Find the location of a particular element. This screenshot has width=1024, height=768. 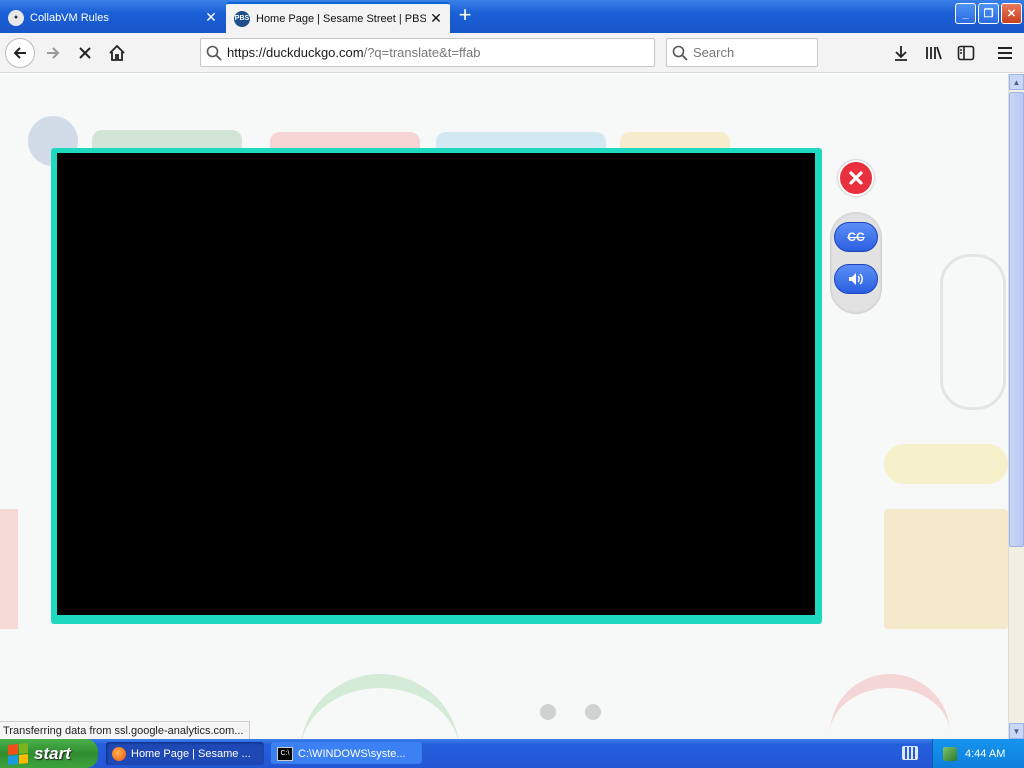

side-panel is located at coordinates (9, 569).